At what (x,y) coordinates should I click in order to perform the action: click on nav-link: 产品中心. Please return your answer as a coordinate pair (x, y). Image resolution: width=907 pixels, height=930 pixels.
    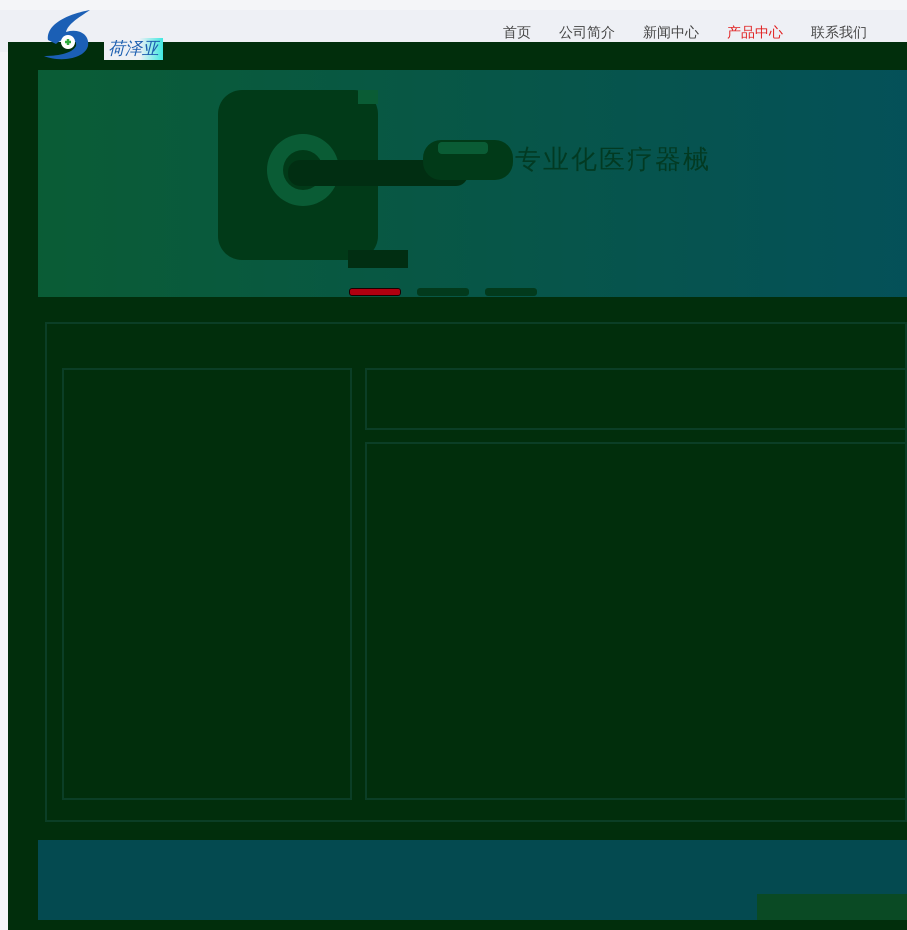
    Looking at the image, I should click on (755, 33).